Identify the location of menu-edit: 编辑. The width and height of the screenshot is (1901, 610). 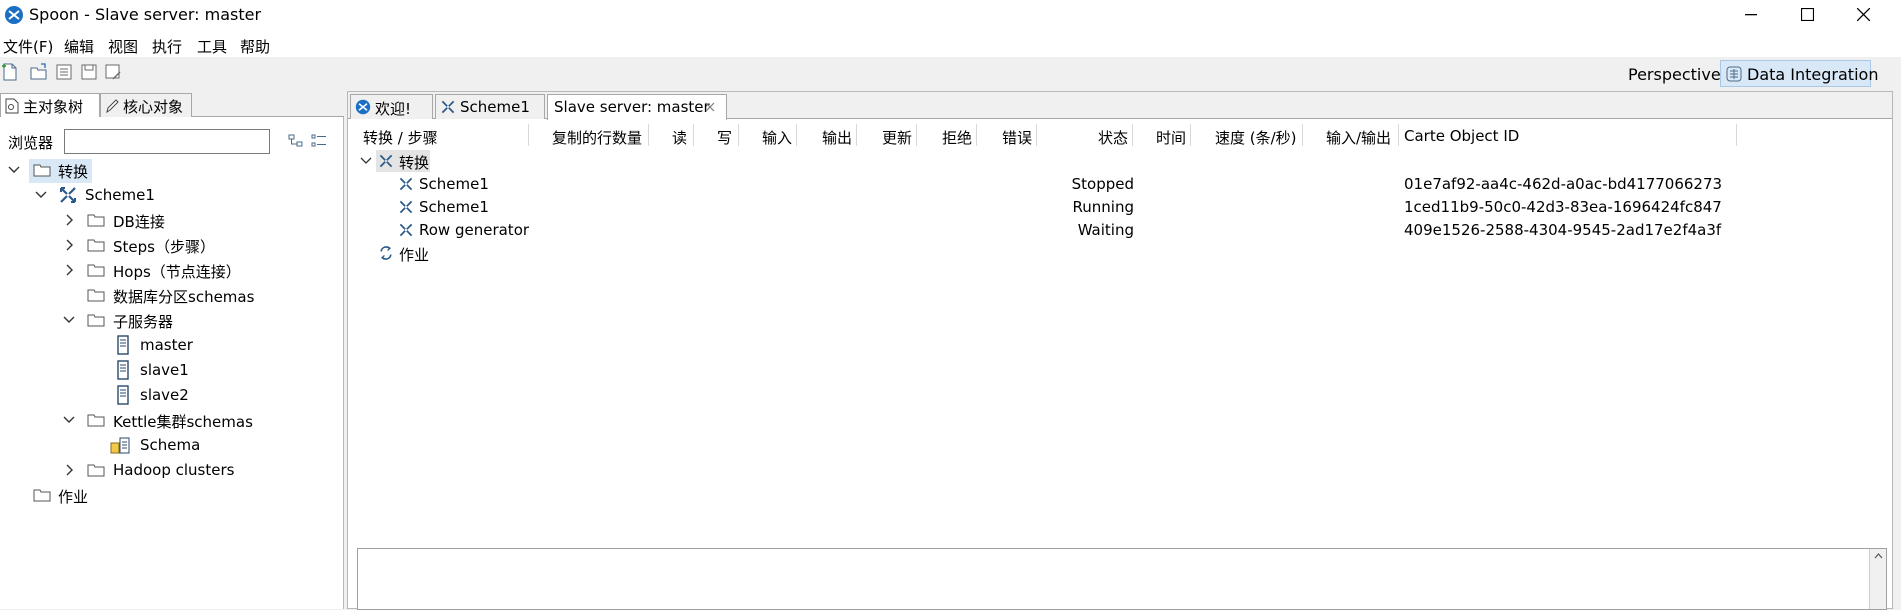
(79, 46).